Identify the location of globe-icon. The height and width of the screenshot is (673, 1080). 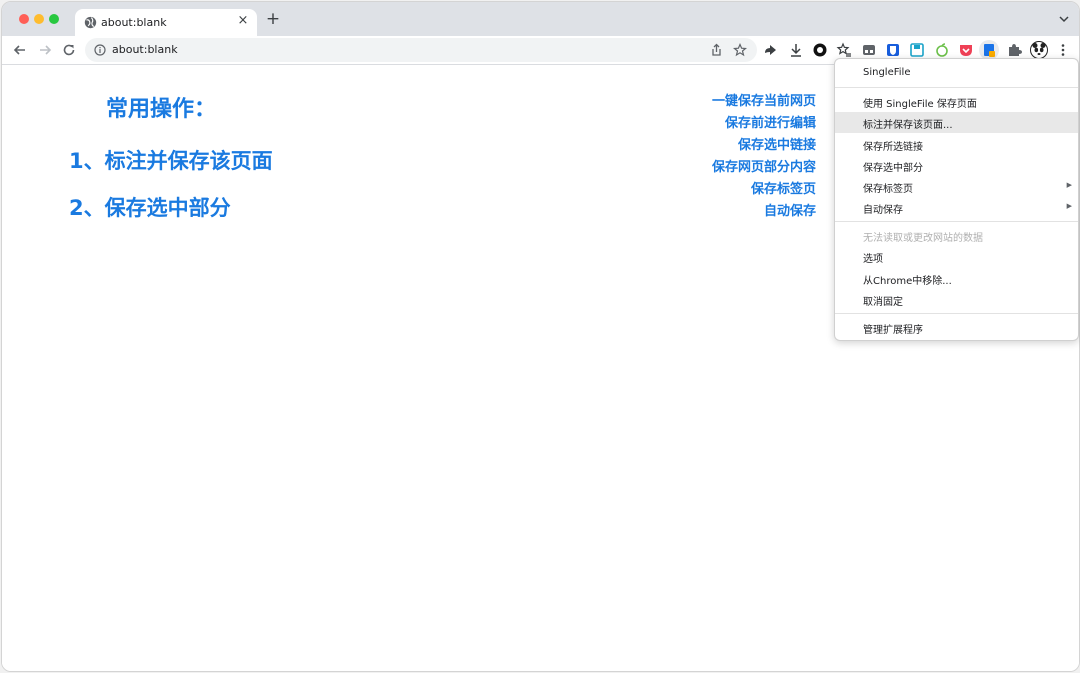
(90, 22).